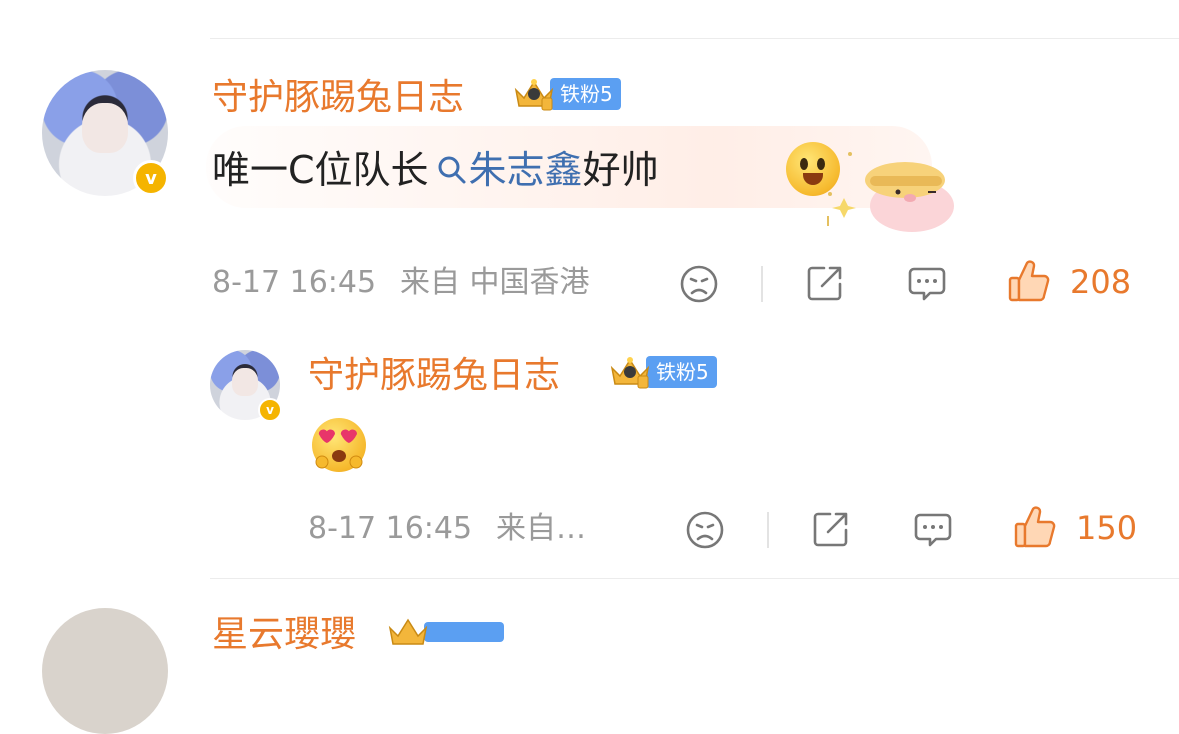 The height and width of the screenshot is (734, 1179). I want to click on next-fan-badge, so click(445, 632).